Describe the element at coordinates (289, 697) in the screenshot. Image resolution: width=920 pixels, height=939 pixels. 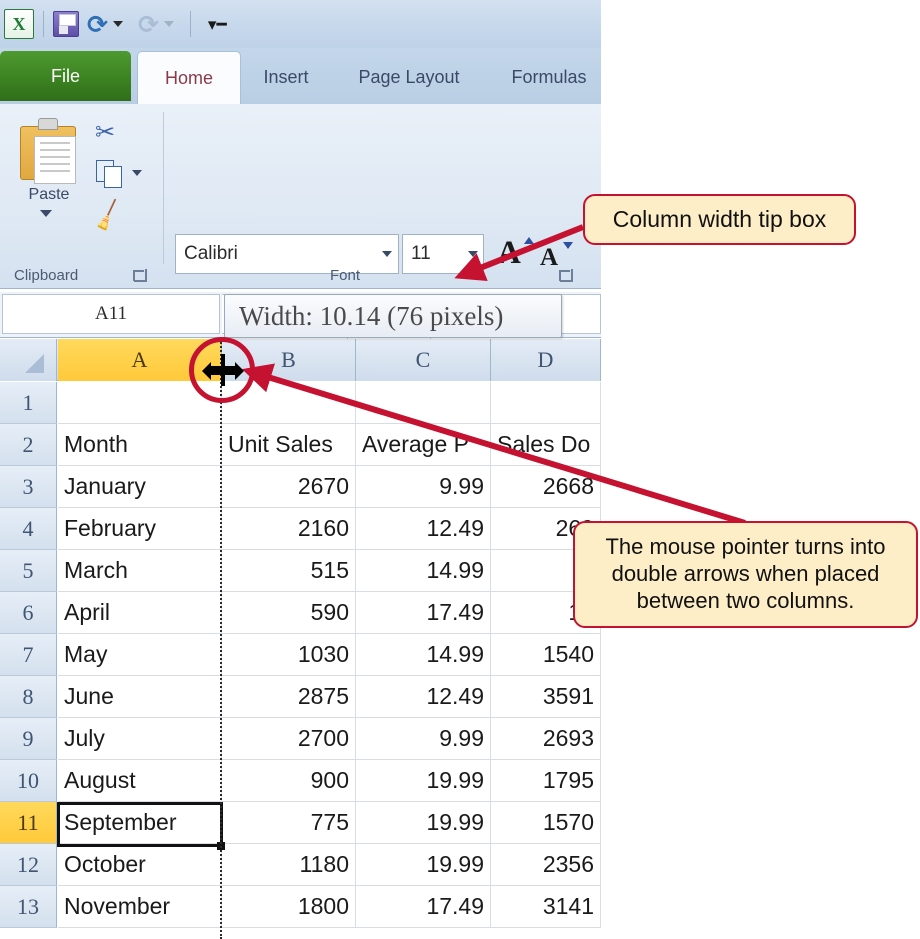
I see `cell-B8: 2875` at that location.